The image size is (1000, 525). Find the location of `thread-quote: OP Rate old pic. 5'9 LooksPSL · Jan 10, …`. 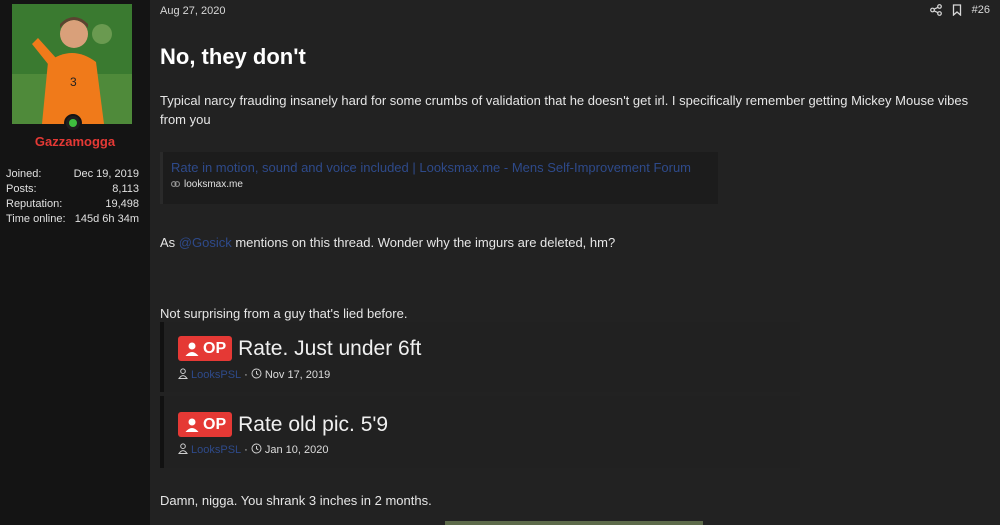

thread-quote: OP Rate old pic. 5'9 LooksPSL · Jan 10, … is located at coordinates (480, 432).